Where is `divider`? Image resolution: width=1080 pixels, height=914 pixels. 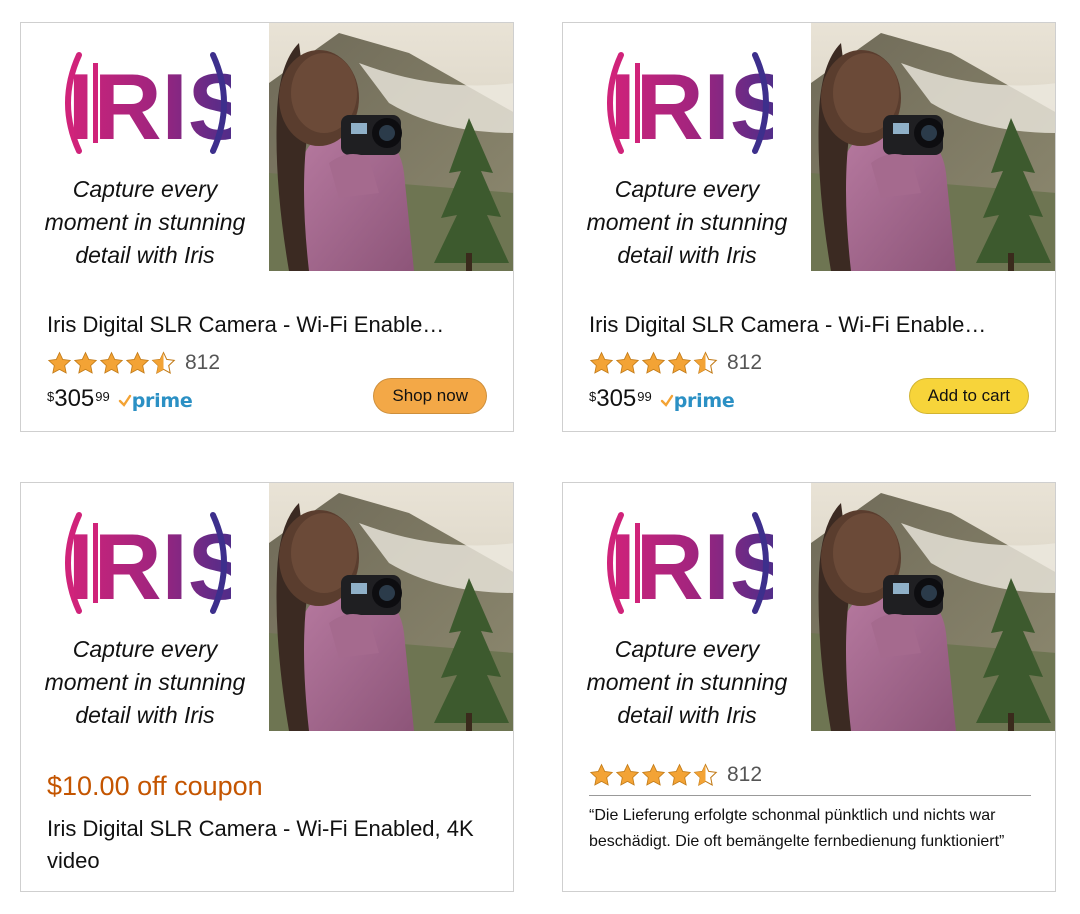
divider is located at coordinates (810, 795).